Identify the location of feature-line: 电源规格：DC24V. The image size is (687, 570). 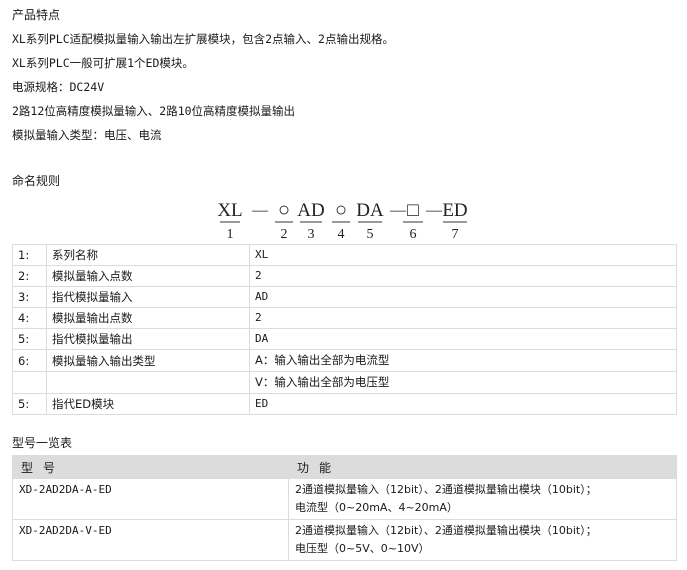
(58, 87).